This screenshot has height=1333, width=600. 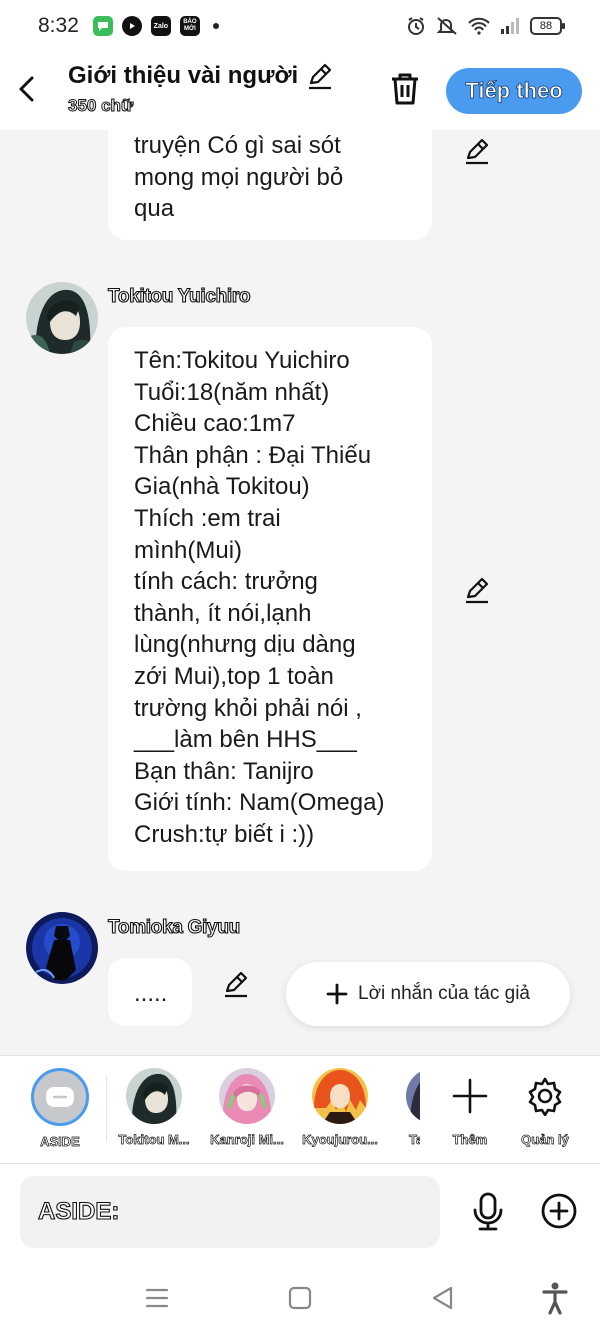 I want to click on chat-bubble-icon, so click(x=60, y=1097).